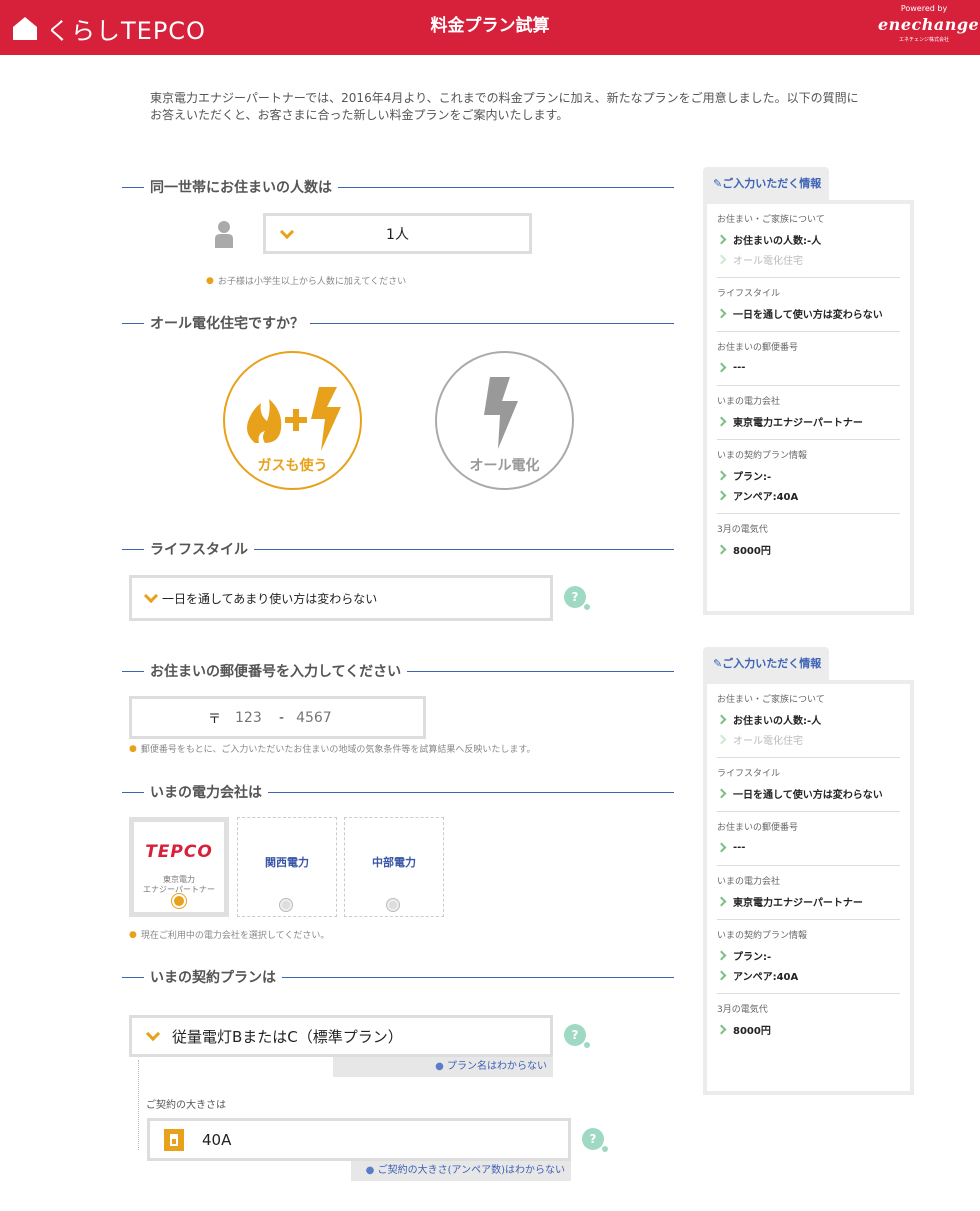  I want to click on option-all-electric: オール電化, so click(504, 420).